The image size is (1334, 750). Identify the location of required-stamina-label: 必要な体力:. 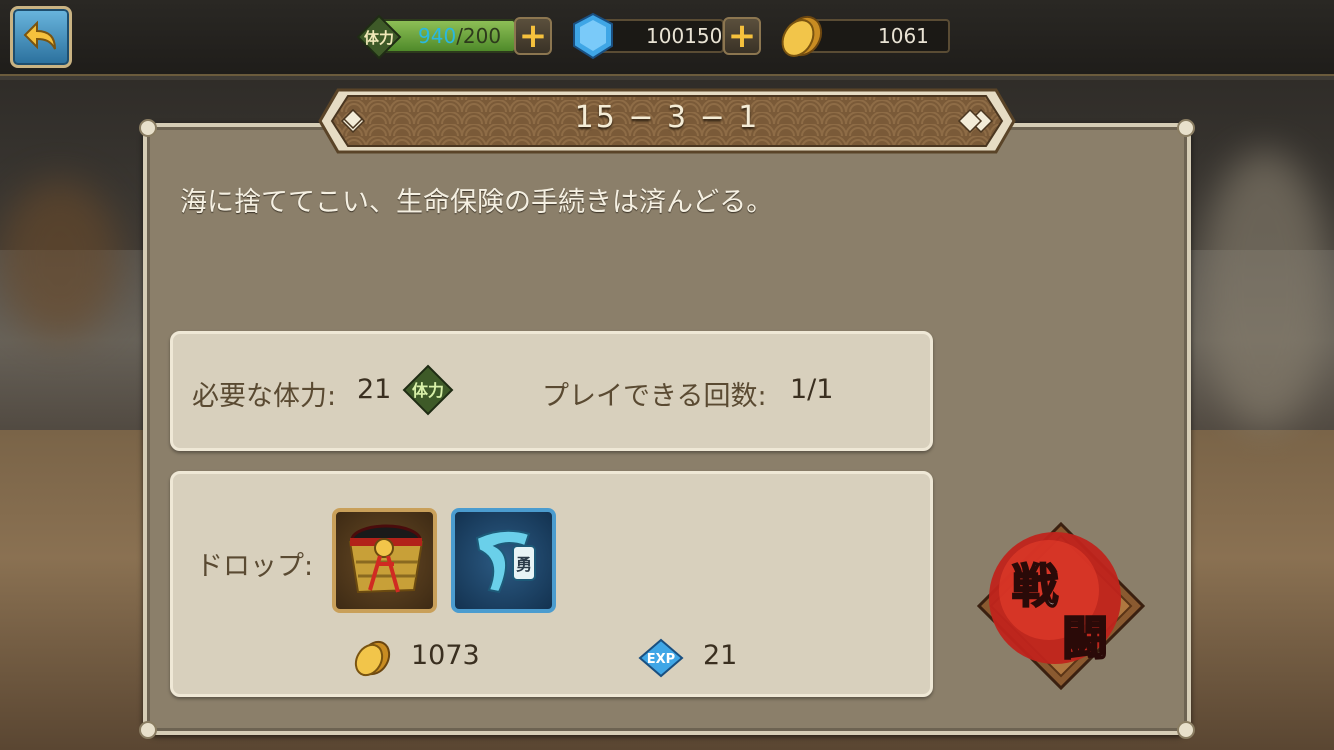
(264, 396).